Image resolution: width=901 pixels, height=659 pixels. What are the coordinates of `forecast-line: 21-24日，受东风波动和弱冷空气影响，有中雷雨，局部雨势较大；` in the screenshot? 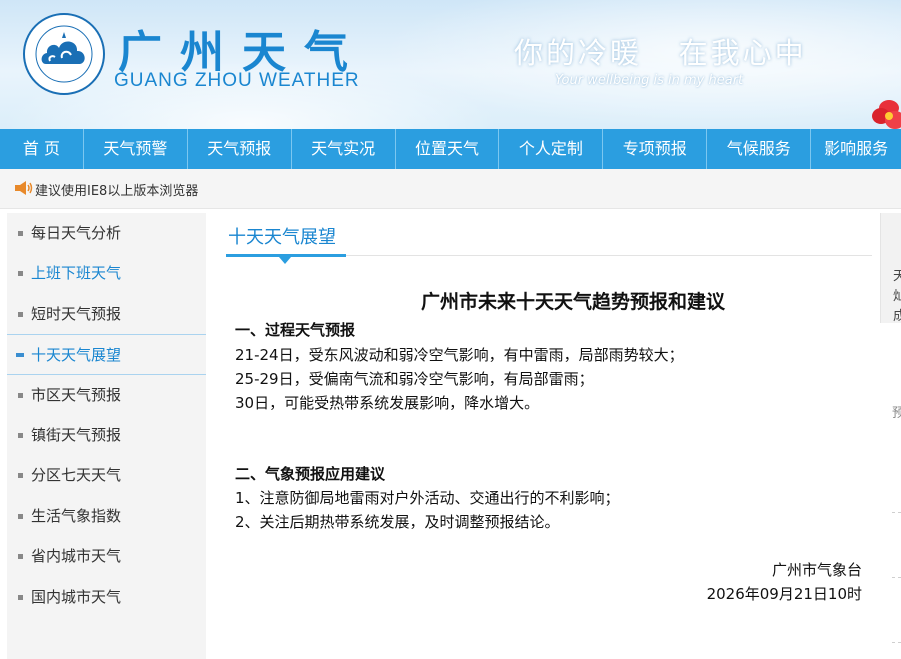 It's located at (459, 355).